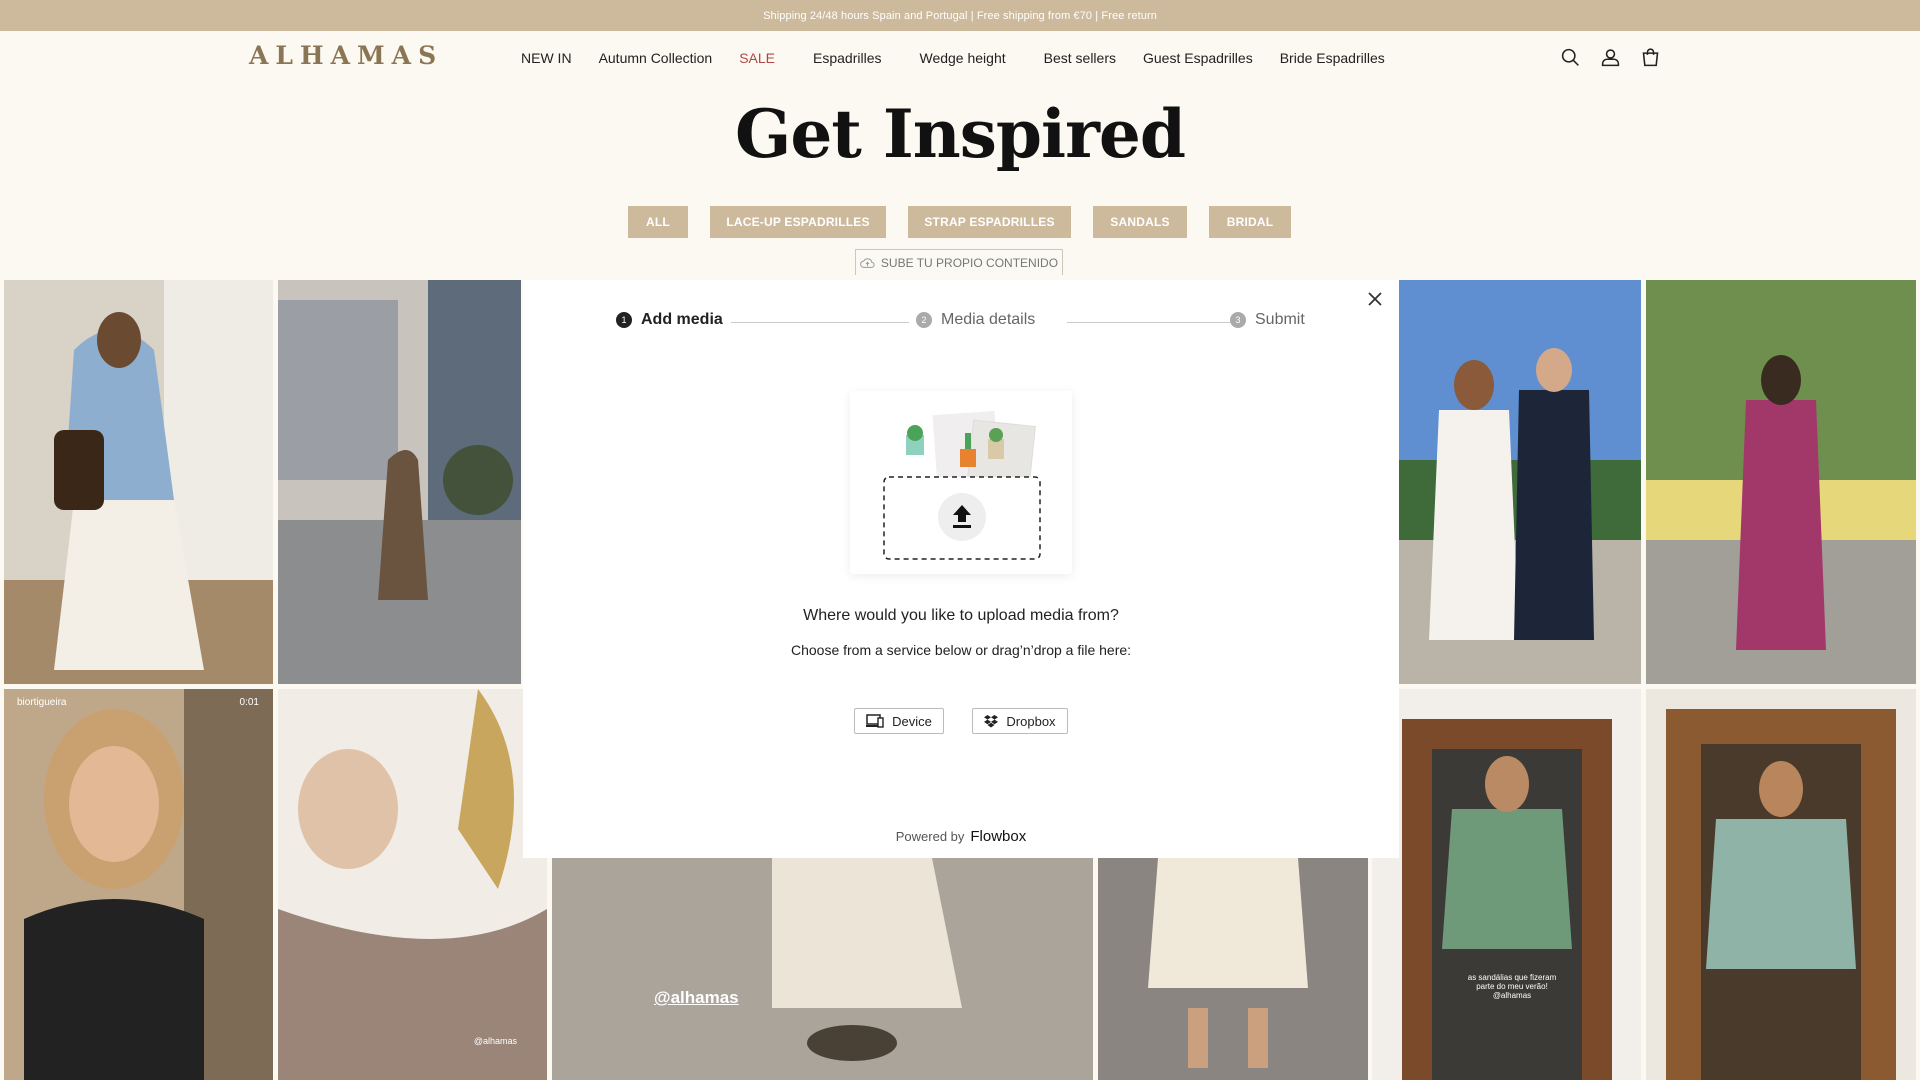 The image size is (1920, 1080). I want to click on step-media-details: 2 Media details, so click(975, 320).